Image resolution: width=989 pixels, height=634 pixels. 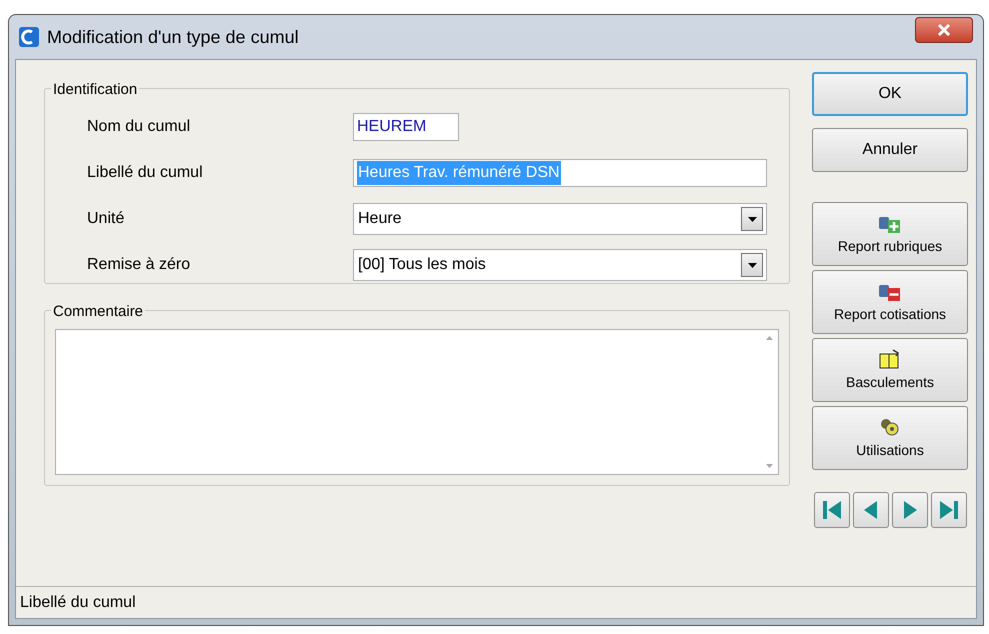 What do you see at coordinates (890, 438) in the screenshot?
I see `tool-button: Utilisations` at bounding box center [890, 438].